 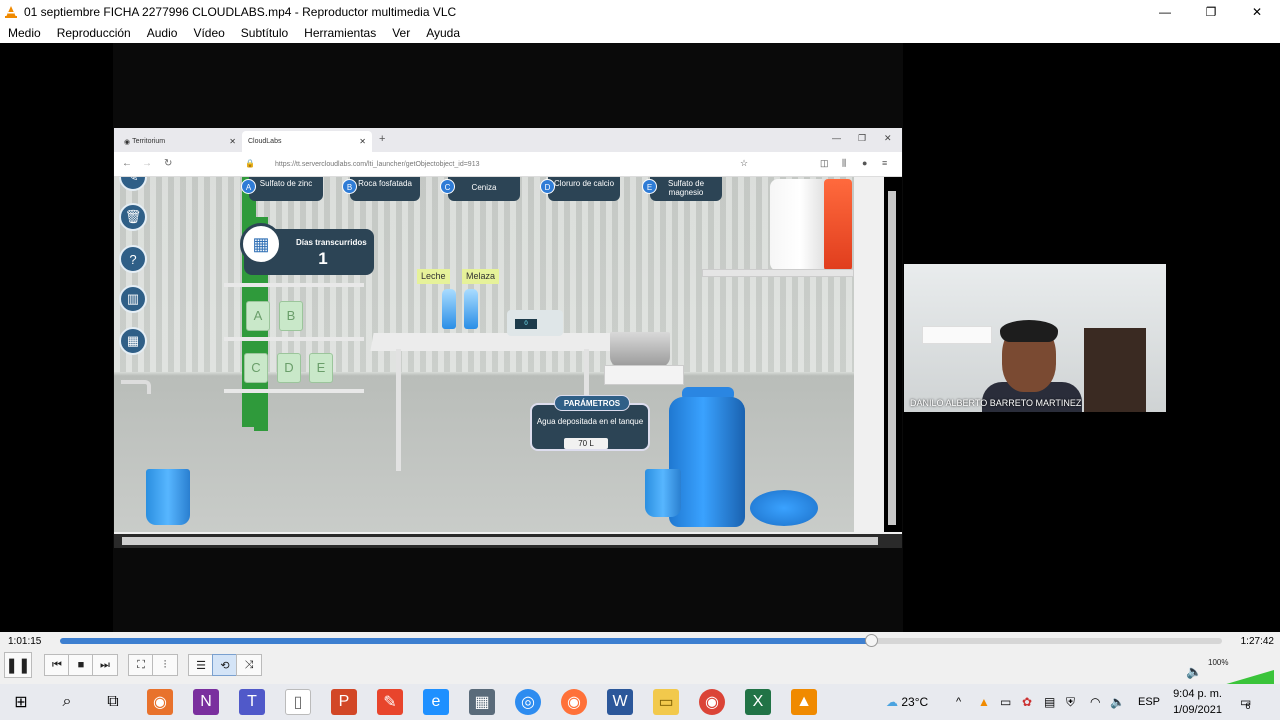 What do you see at coordinates (482, 702) in the screenshot?
I see `calculator-app-icon: ▦` at bounding box center [482, 702].